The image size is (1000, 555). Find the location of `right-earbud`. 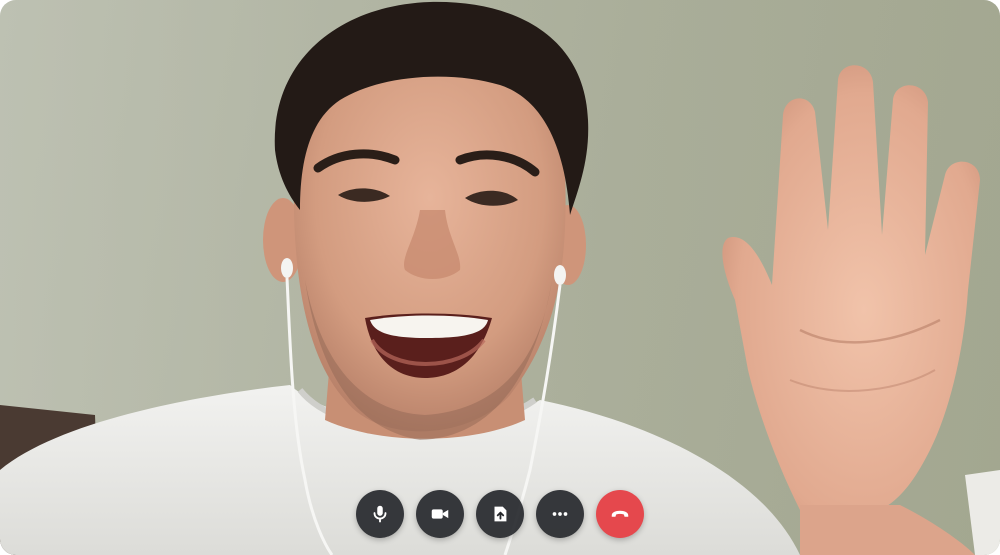

right-earbud is located at coordinates (560, 275).